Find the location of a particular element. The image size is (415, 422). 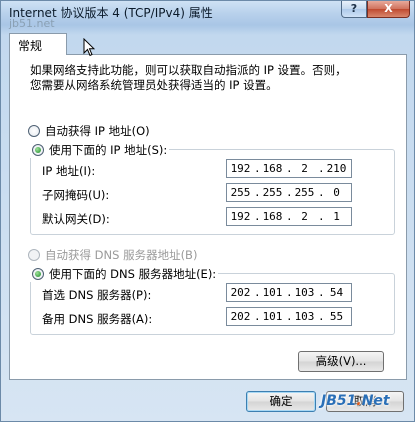

octet: 210 is located at coordinates (336, 168).